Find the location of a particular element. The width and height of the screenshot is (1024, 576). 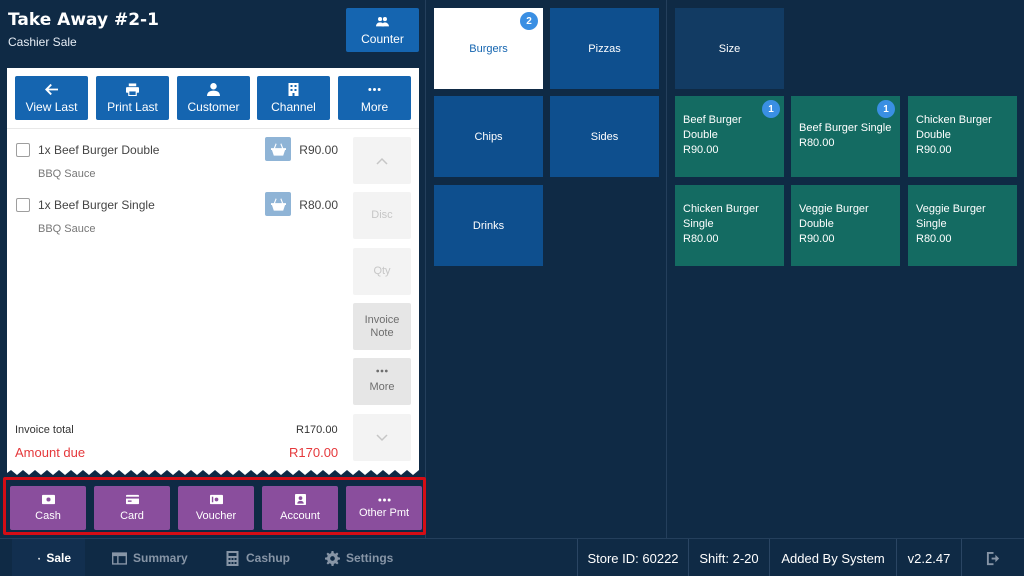

category-label: Sides is located at coordinates (604, 136).